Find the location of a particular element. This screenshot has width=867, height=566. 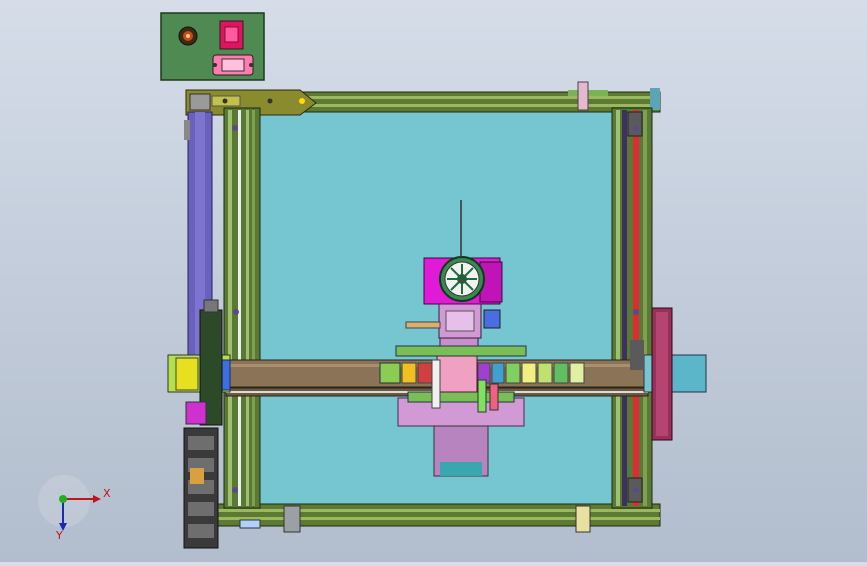

drag-chain is located at coordinates (201, 488).